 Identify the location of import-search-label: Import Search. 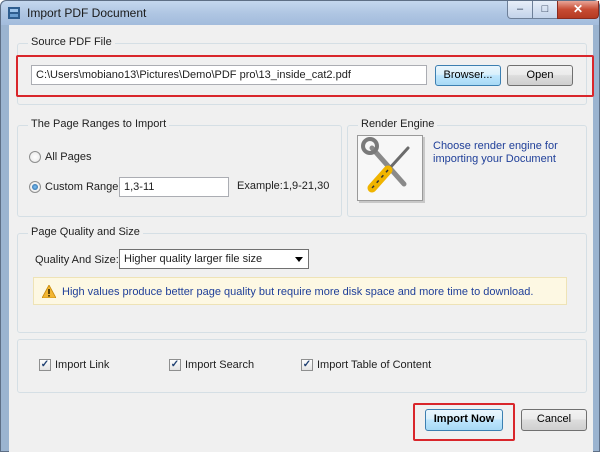
(219, 365).